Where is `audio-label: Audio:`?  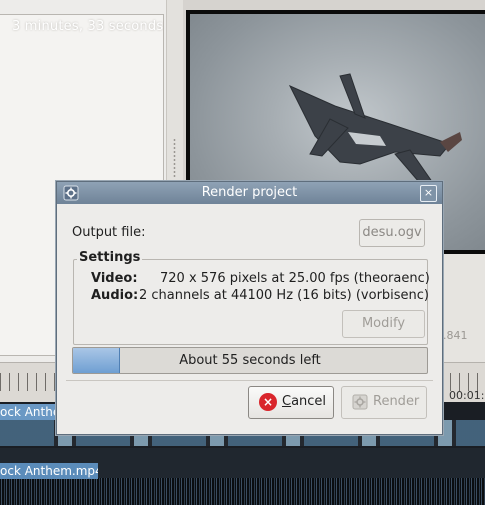 audio-label: Audio: is located at coordinates (115, 295).